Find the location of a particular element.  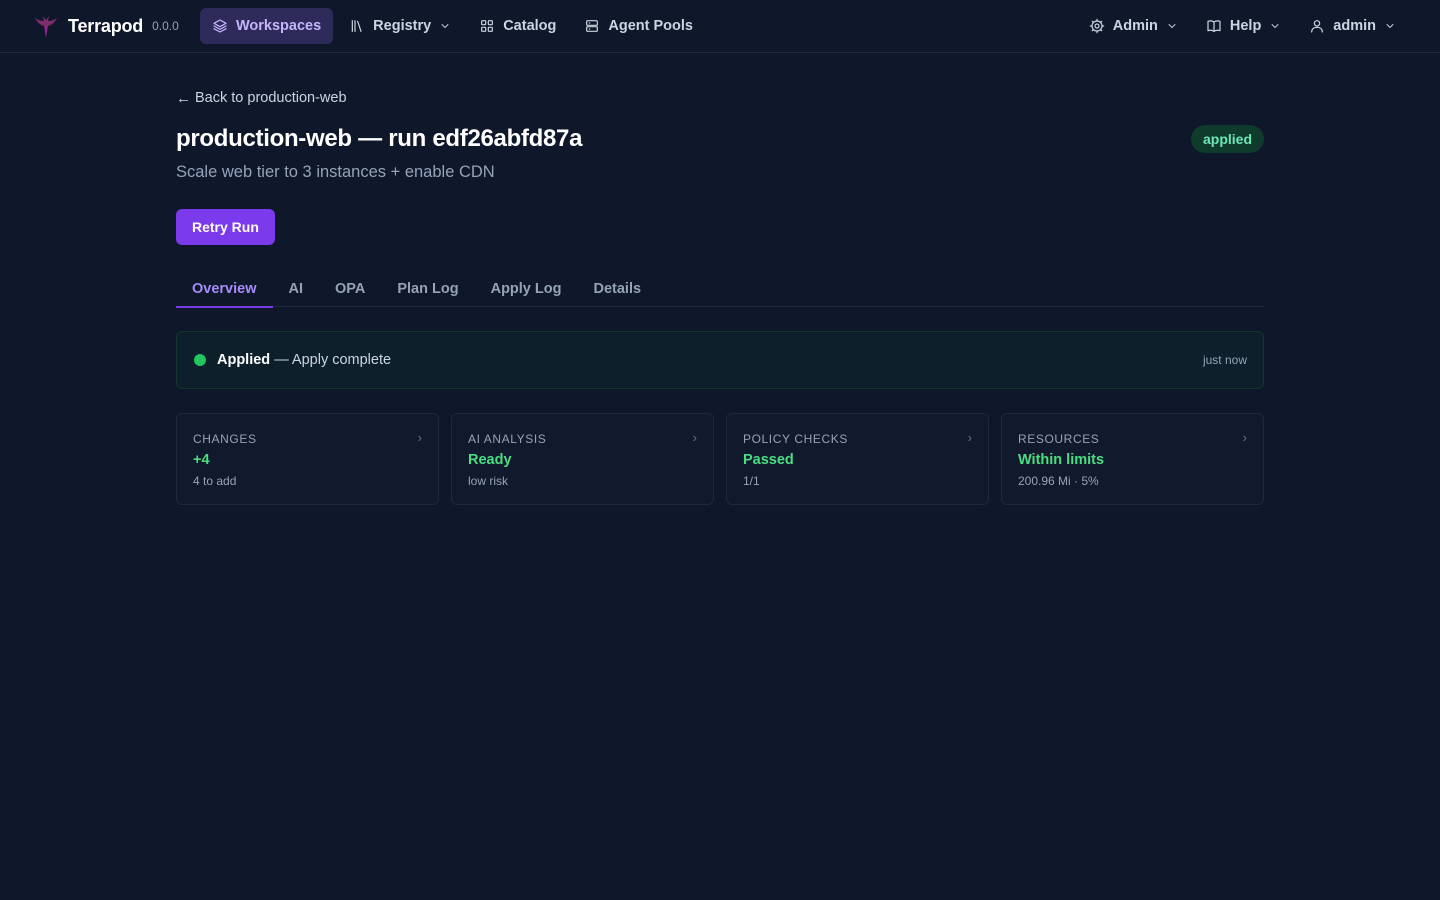

primary-nav: Workspaces Registry Catalog Agent Pools is located at coordinates (454, 26).